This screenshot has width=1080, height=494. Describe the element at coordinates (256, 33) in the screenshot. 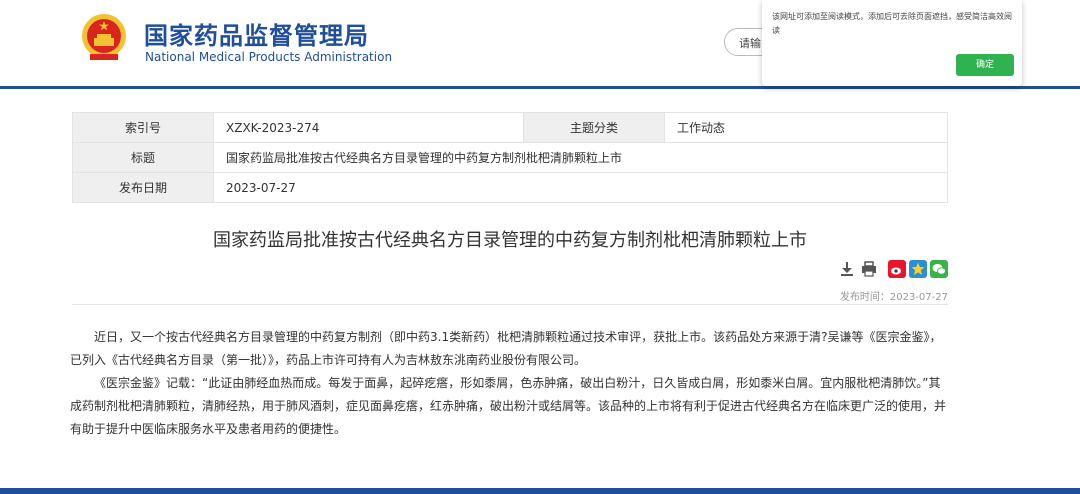

I see `site-logo-title: 国家药品监督管理局` at that location.